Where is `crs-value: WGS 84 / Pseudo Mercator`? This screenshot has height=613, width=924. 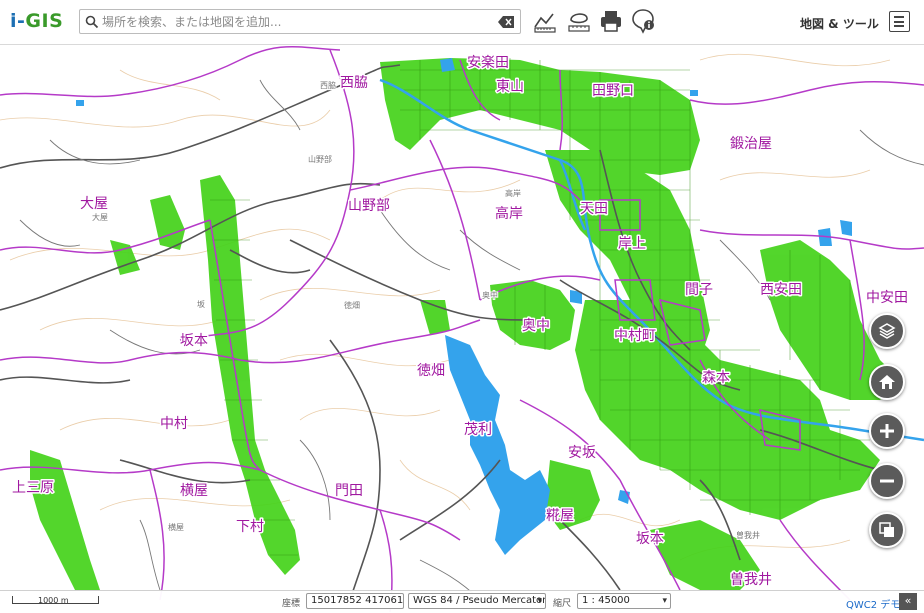
crs-value: WGS 84 / Pseudo Mercator is located at coordinates (479, 600).